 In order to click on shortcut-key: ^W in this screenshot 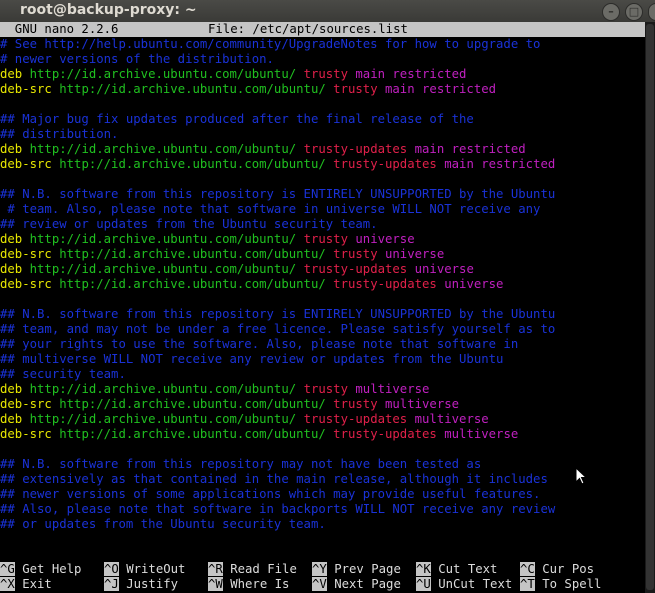, I will do `click(215, 584)`.